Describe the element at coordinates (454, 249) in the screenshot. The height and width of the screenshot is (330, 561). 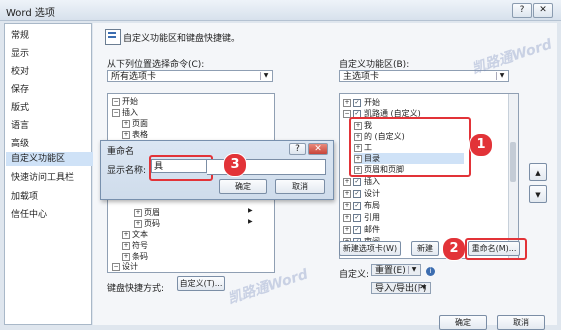
I see `annotation-badge-2: 2` at that location.